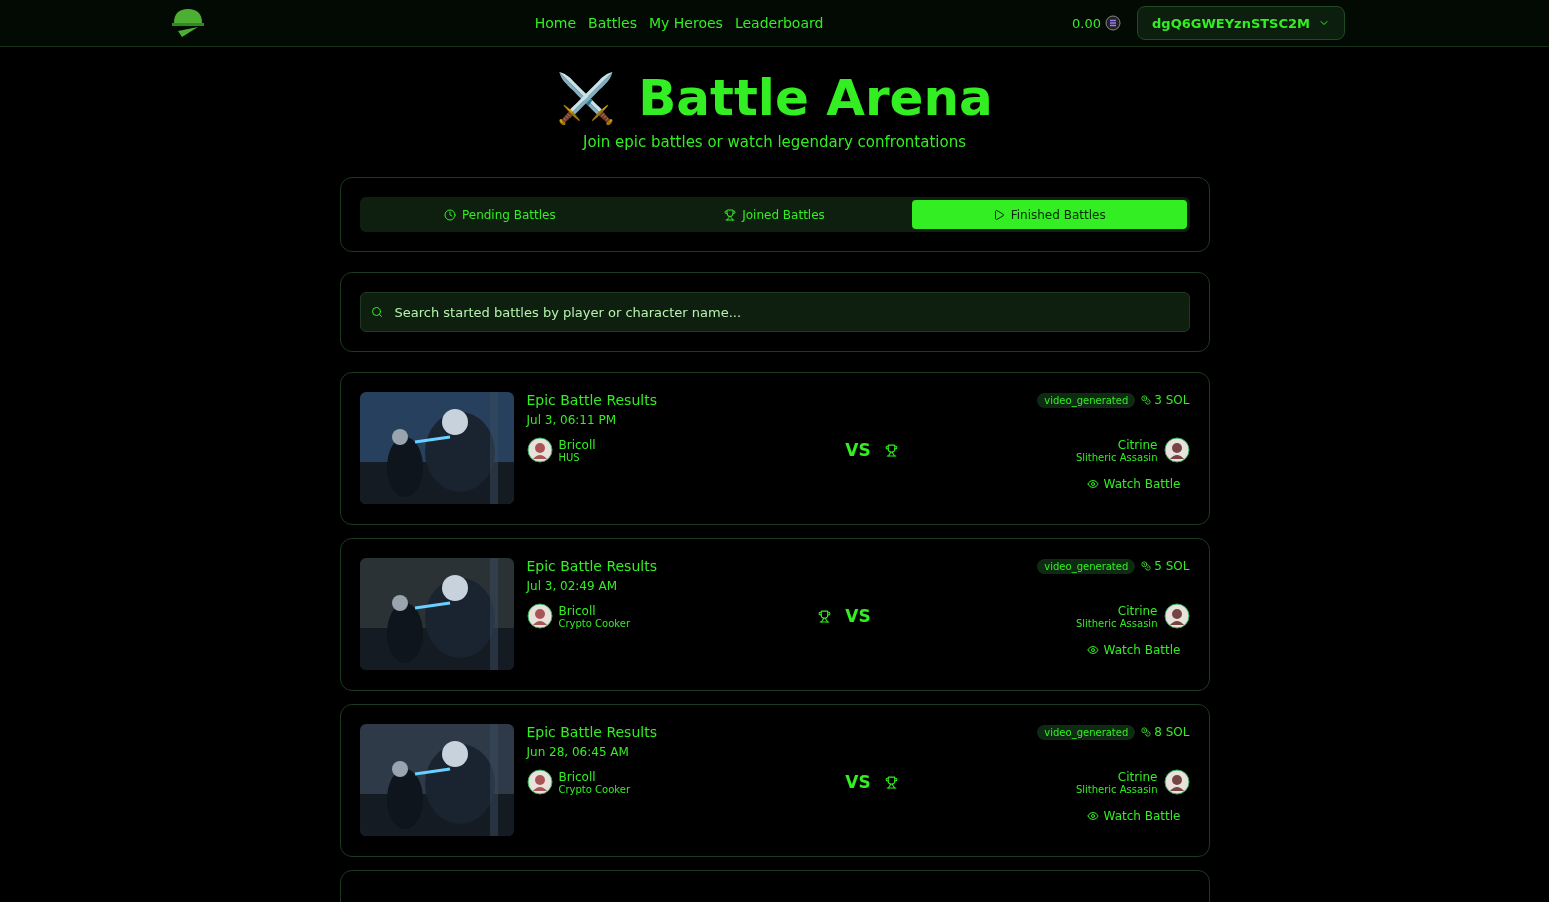  What do you see at coordinates (500, 214) in the screenshot?
I see `tab: Pending Battles` at bounding box center [500, 214].